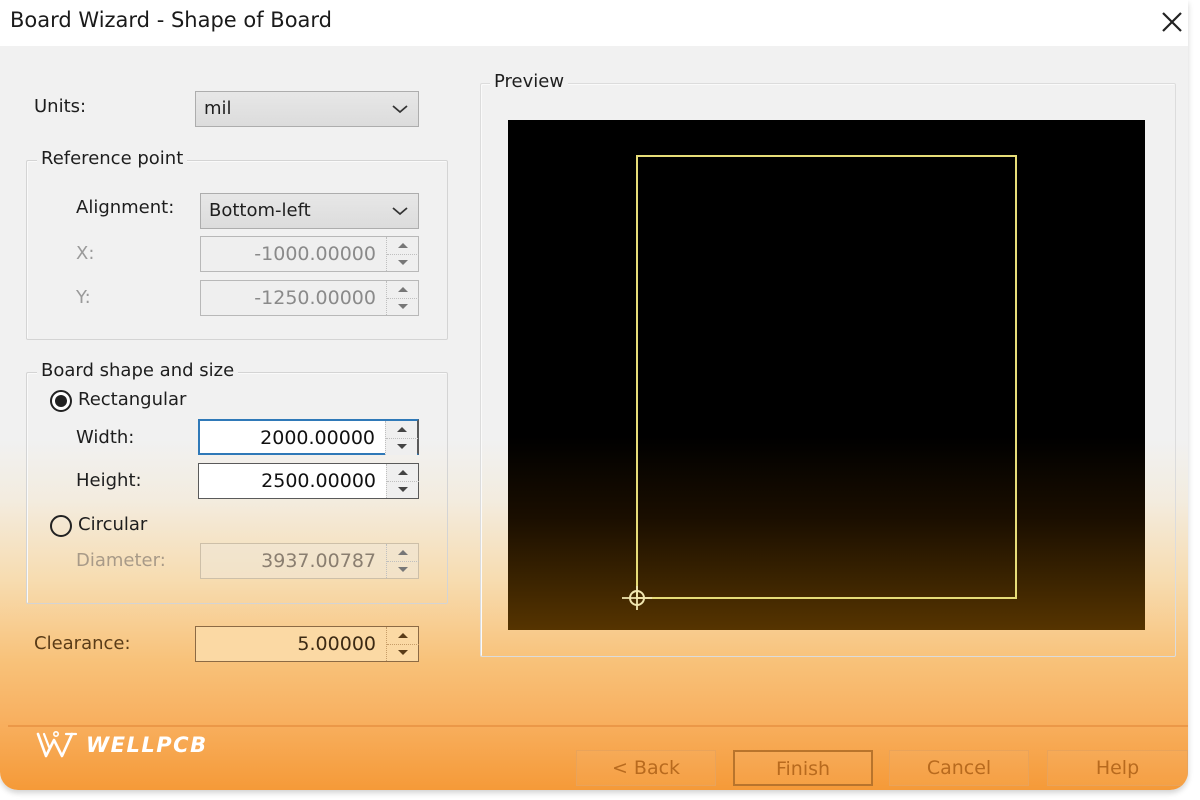 This screenshot has height=800, width=1200. Describe the element at coordinates (291, 481) in the screenshot. I see `height-input: 2500.00000` at that location.